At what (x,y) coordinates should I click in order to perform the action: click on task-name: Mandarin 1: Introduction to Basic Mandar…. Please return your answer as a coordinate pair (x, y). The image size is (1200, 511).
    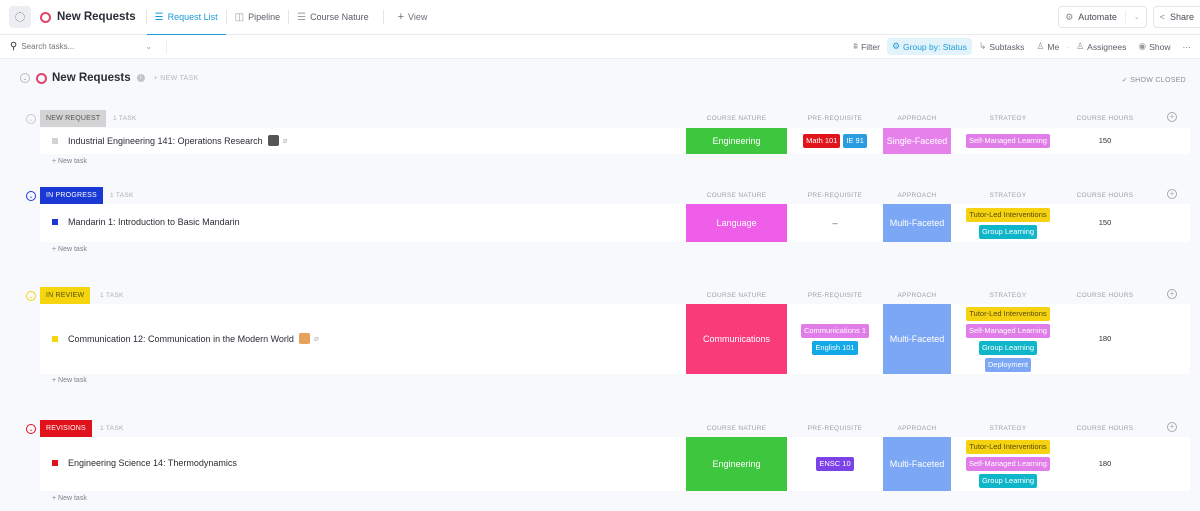
    Looking at the image, I should click on (154, 222).